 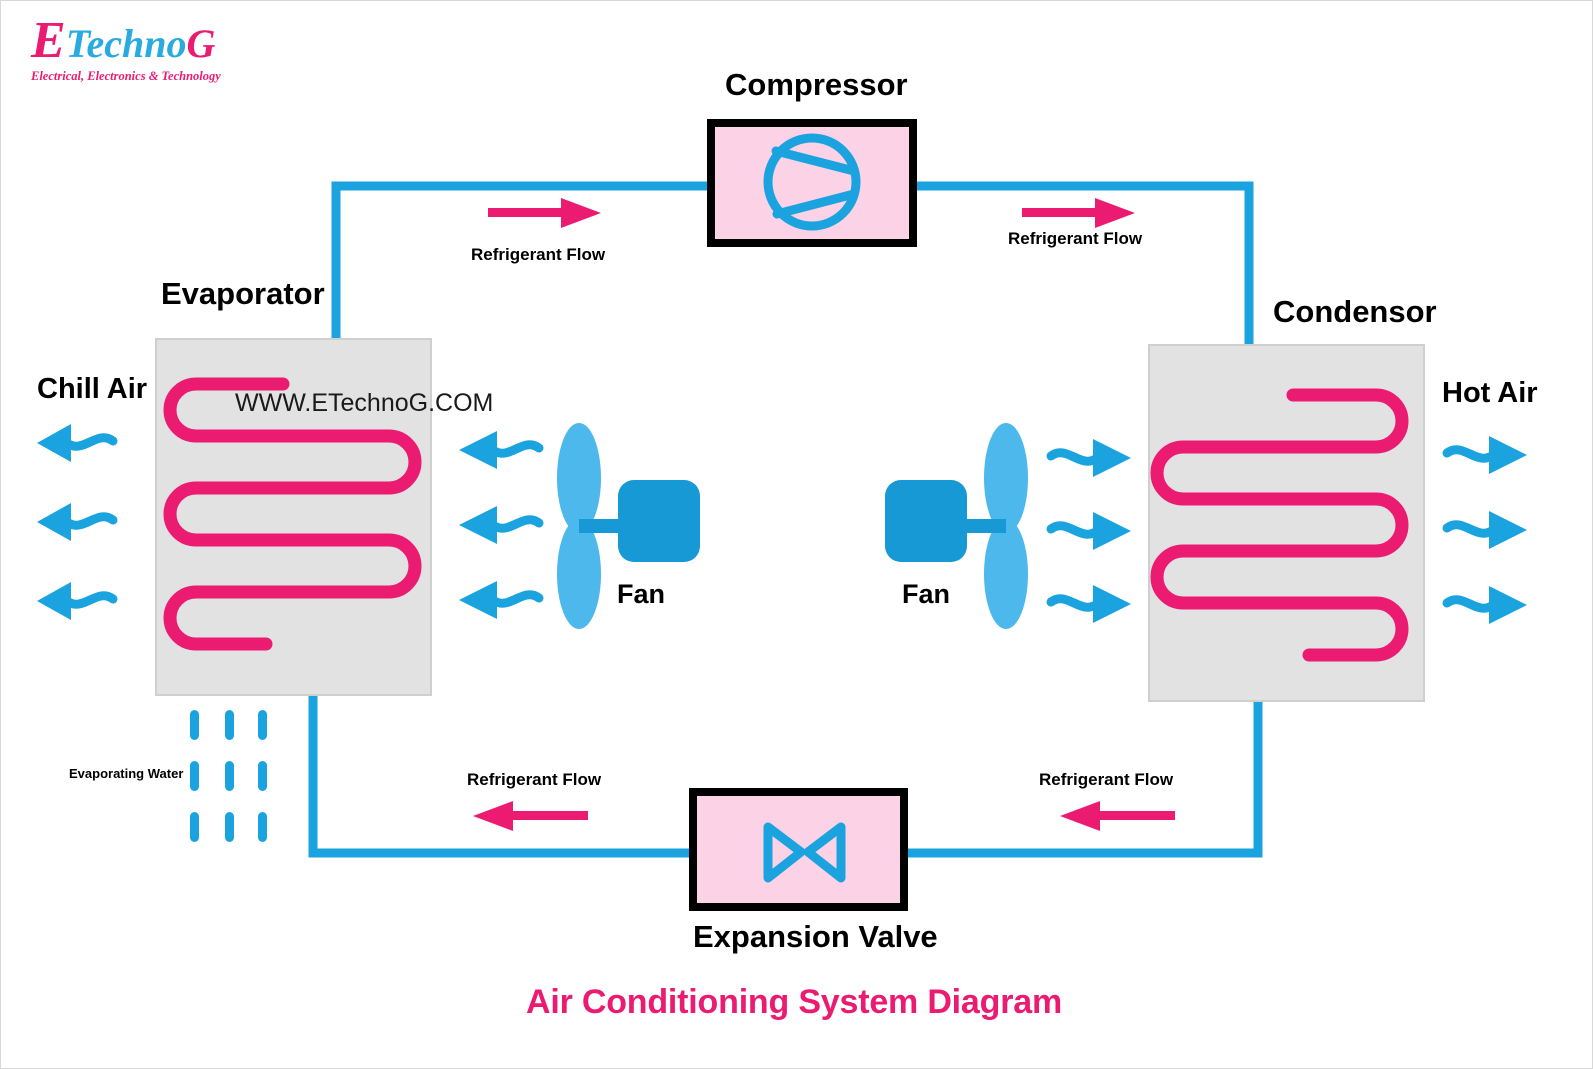 I want to click on chill-air-arrows, so click(x=77, y=522).